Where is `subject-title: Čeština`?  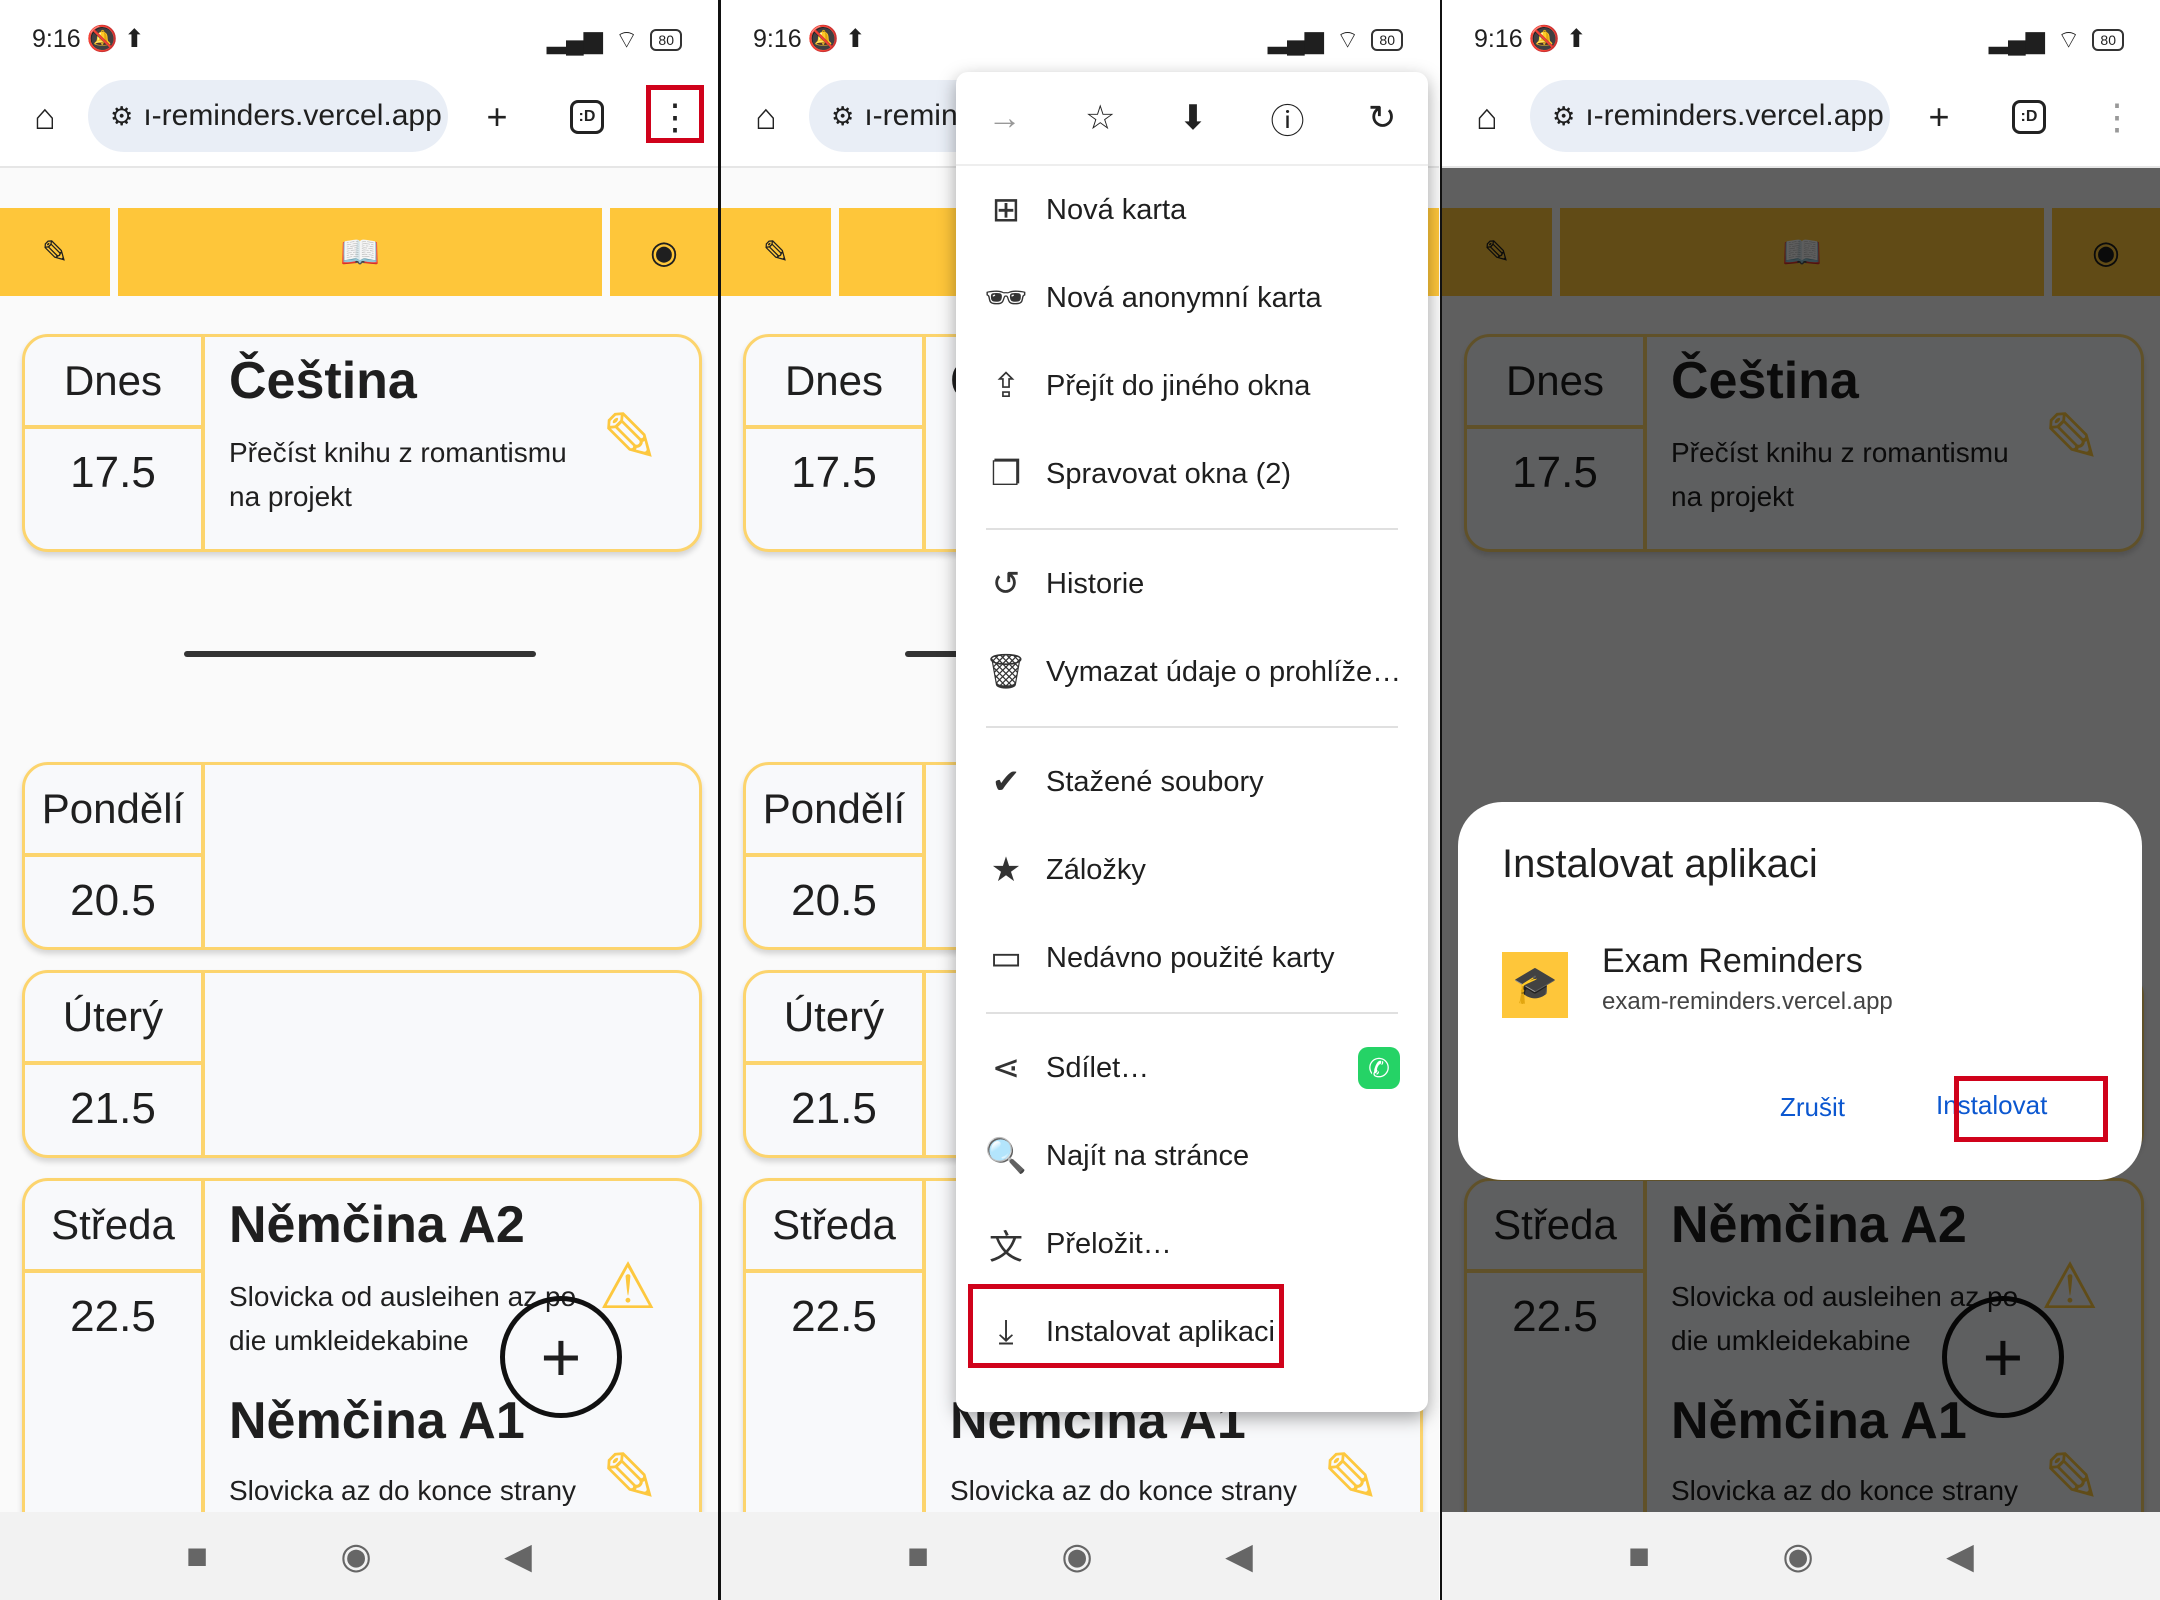
subject-title: Čeština is located at coordinates (323, 381).